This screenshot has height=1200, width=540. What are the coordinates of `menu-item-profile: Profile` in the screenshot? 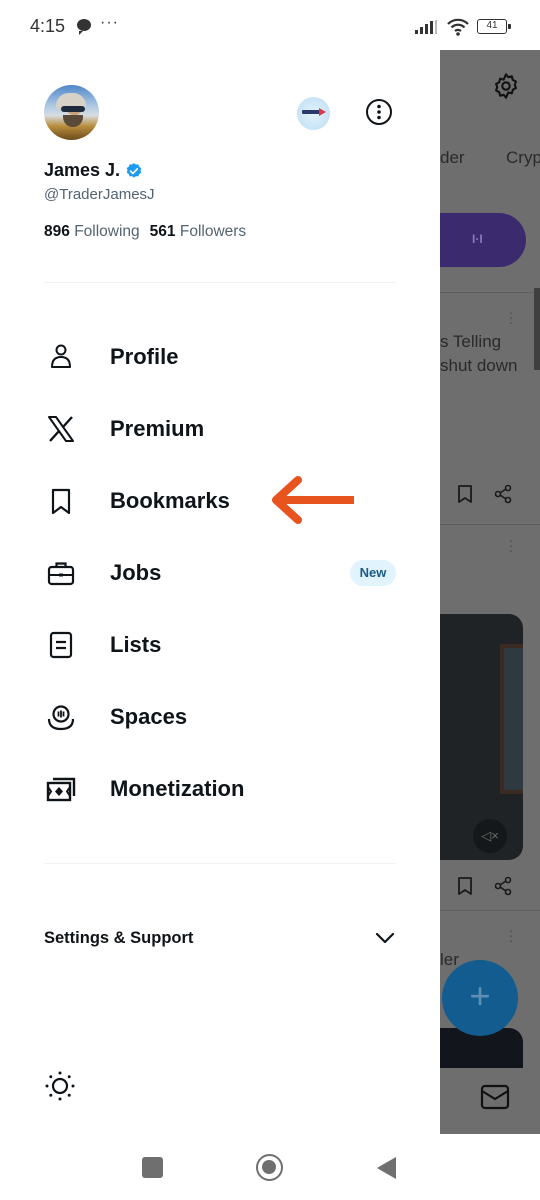 It's located at (220, 357).